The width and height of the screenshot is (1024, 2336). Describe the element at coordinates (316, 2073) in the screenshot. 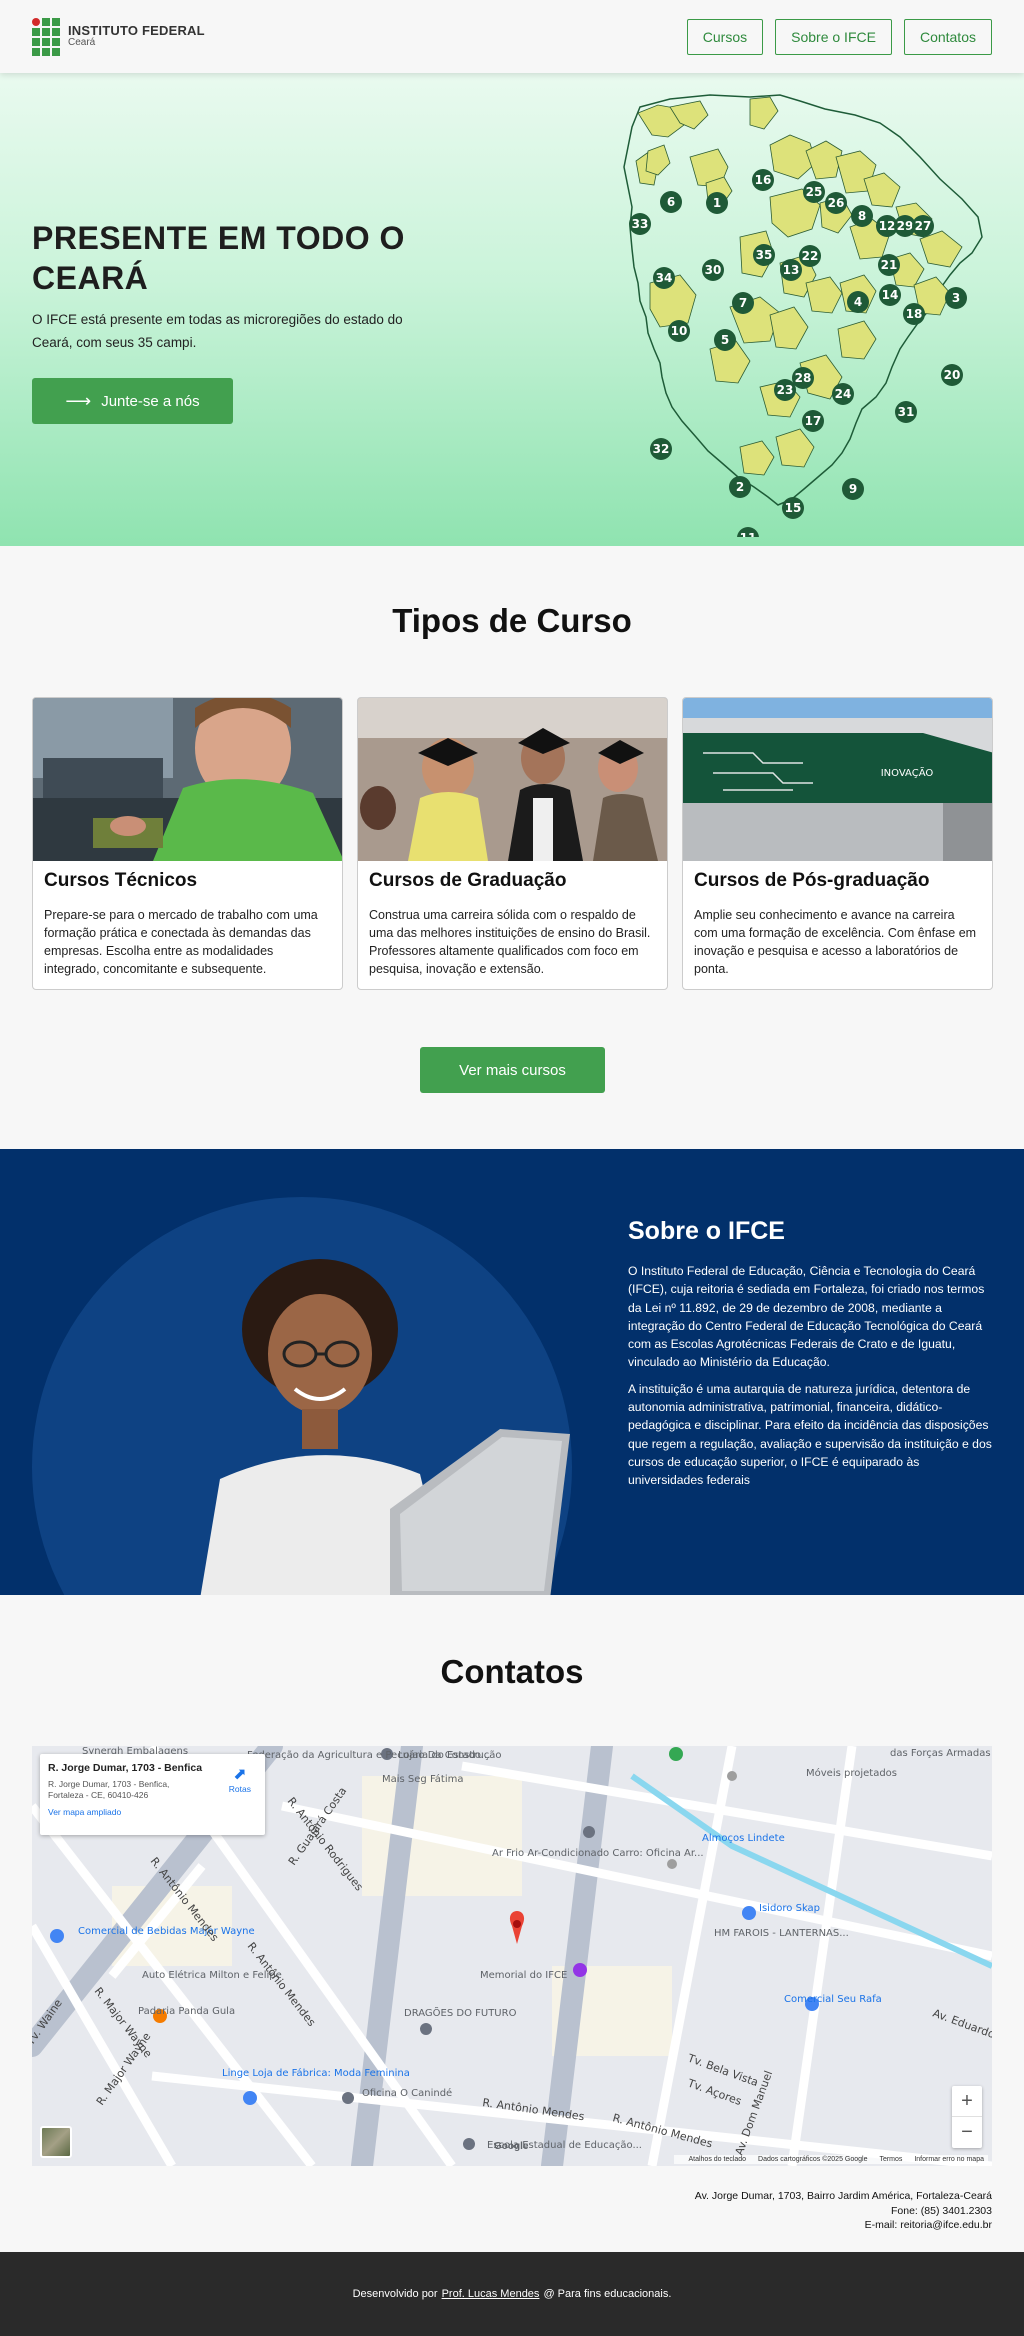

I see `map-place-label: Linge Loja de Fábrica: Moda Feminina` at that location.